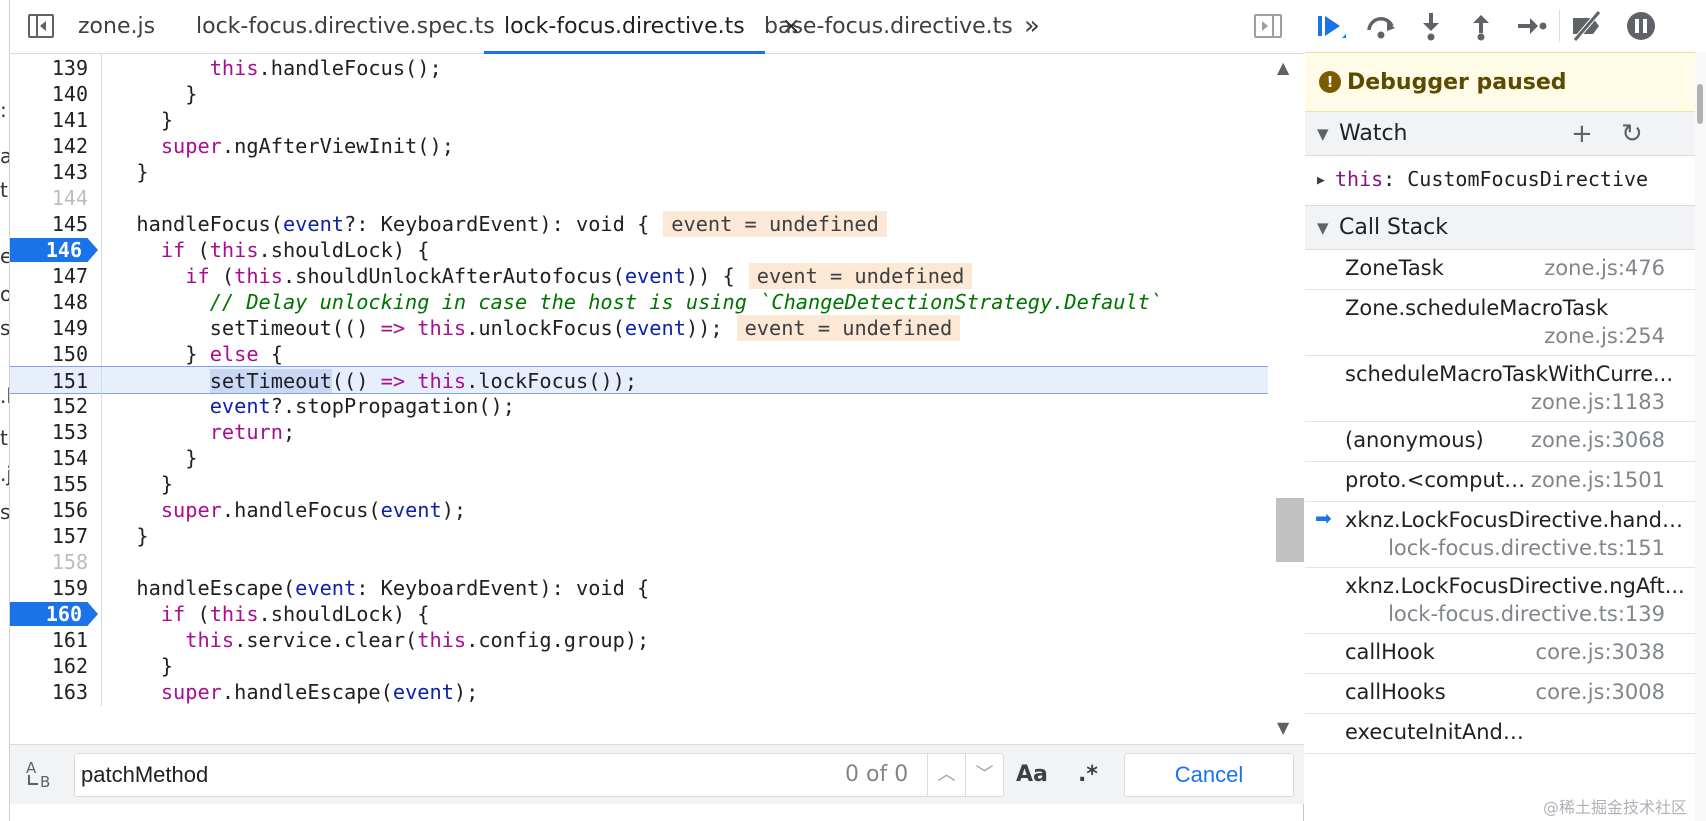 The width and height of the screenshot is (1706, 821). What do you see at coordinates (42, 776) in the screenshot?
I see `replace-toggle-icon: A B` at bounding box center [42, 776].